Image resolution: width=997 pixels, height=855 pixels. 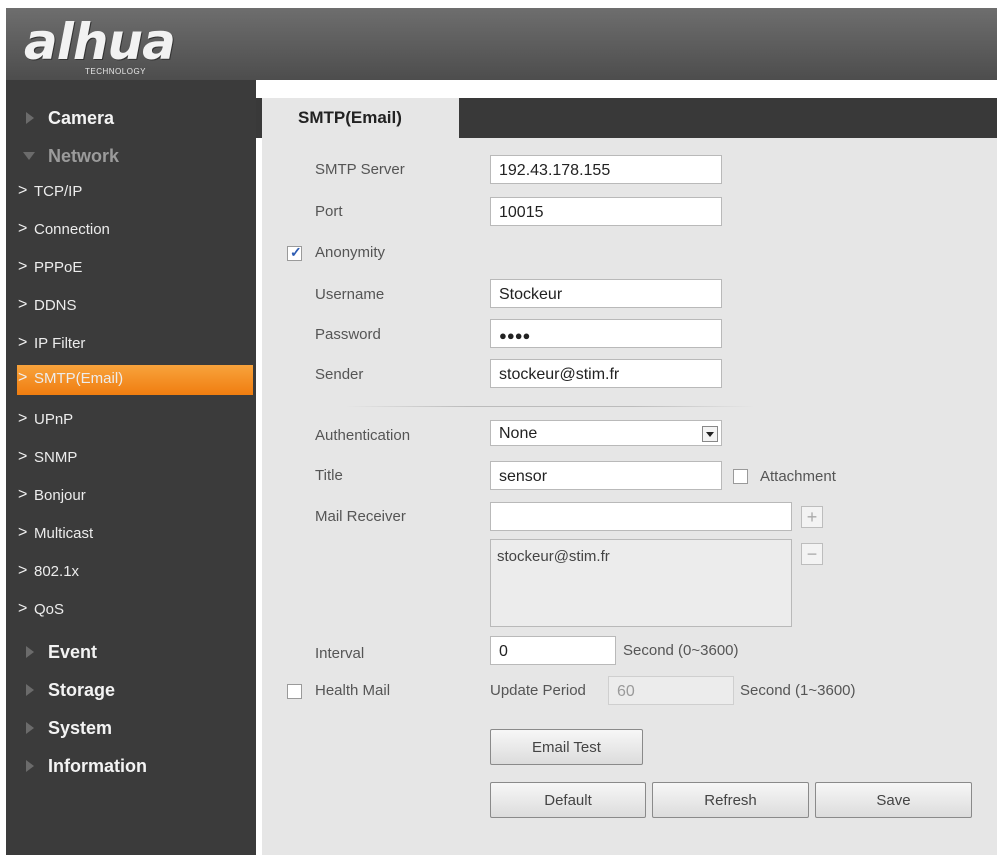 I want to click on username-input: Stockeur, so click(x=606, y=293).